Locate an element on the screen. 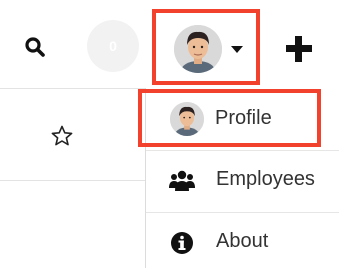  menu-item-employees: Employees is located at coordinates (242, 181).